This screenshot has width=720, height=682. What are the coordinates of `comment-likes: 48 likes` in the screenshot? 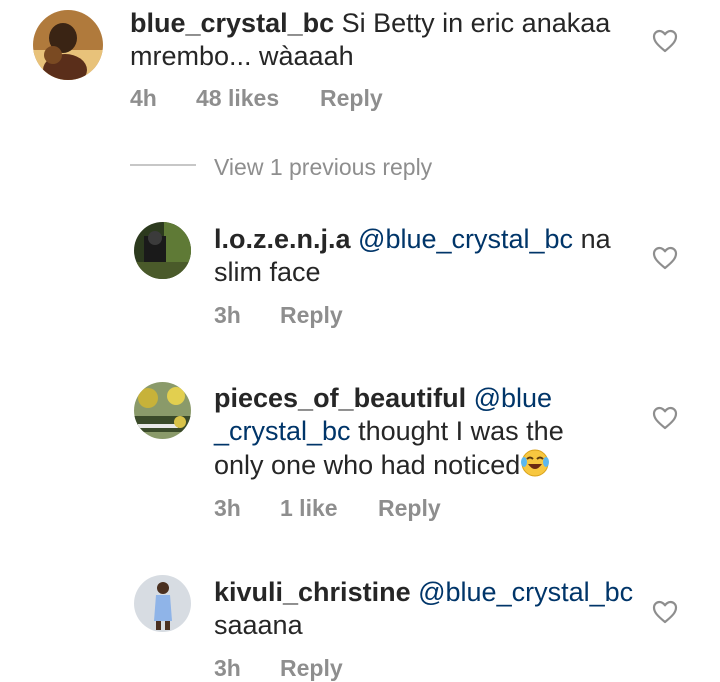 It's located at (237, 98).